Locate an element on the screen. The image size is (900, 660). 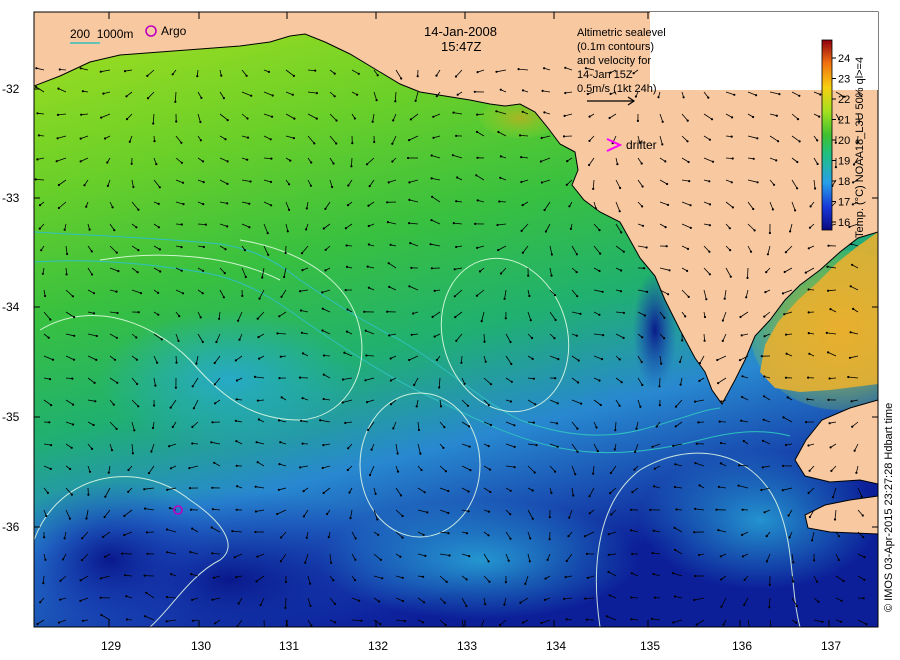
x-tick-label: 132 is located at coordinates (378, 646).